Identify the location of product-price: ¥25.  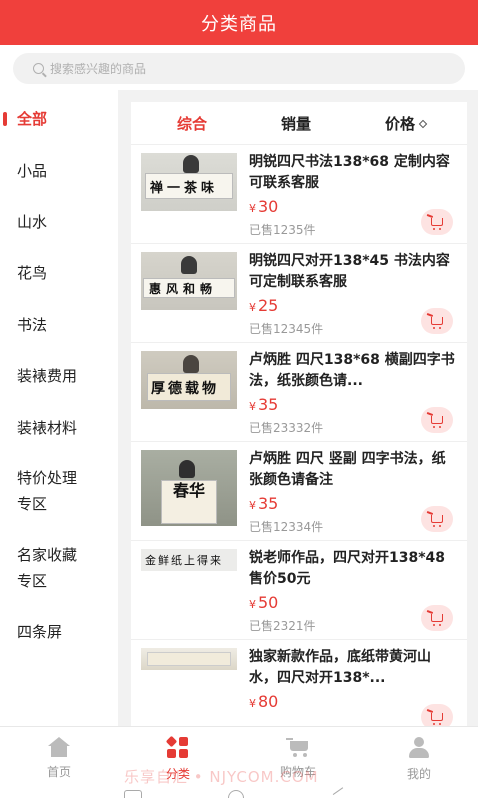
(264, 305).